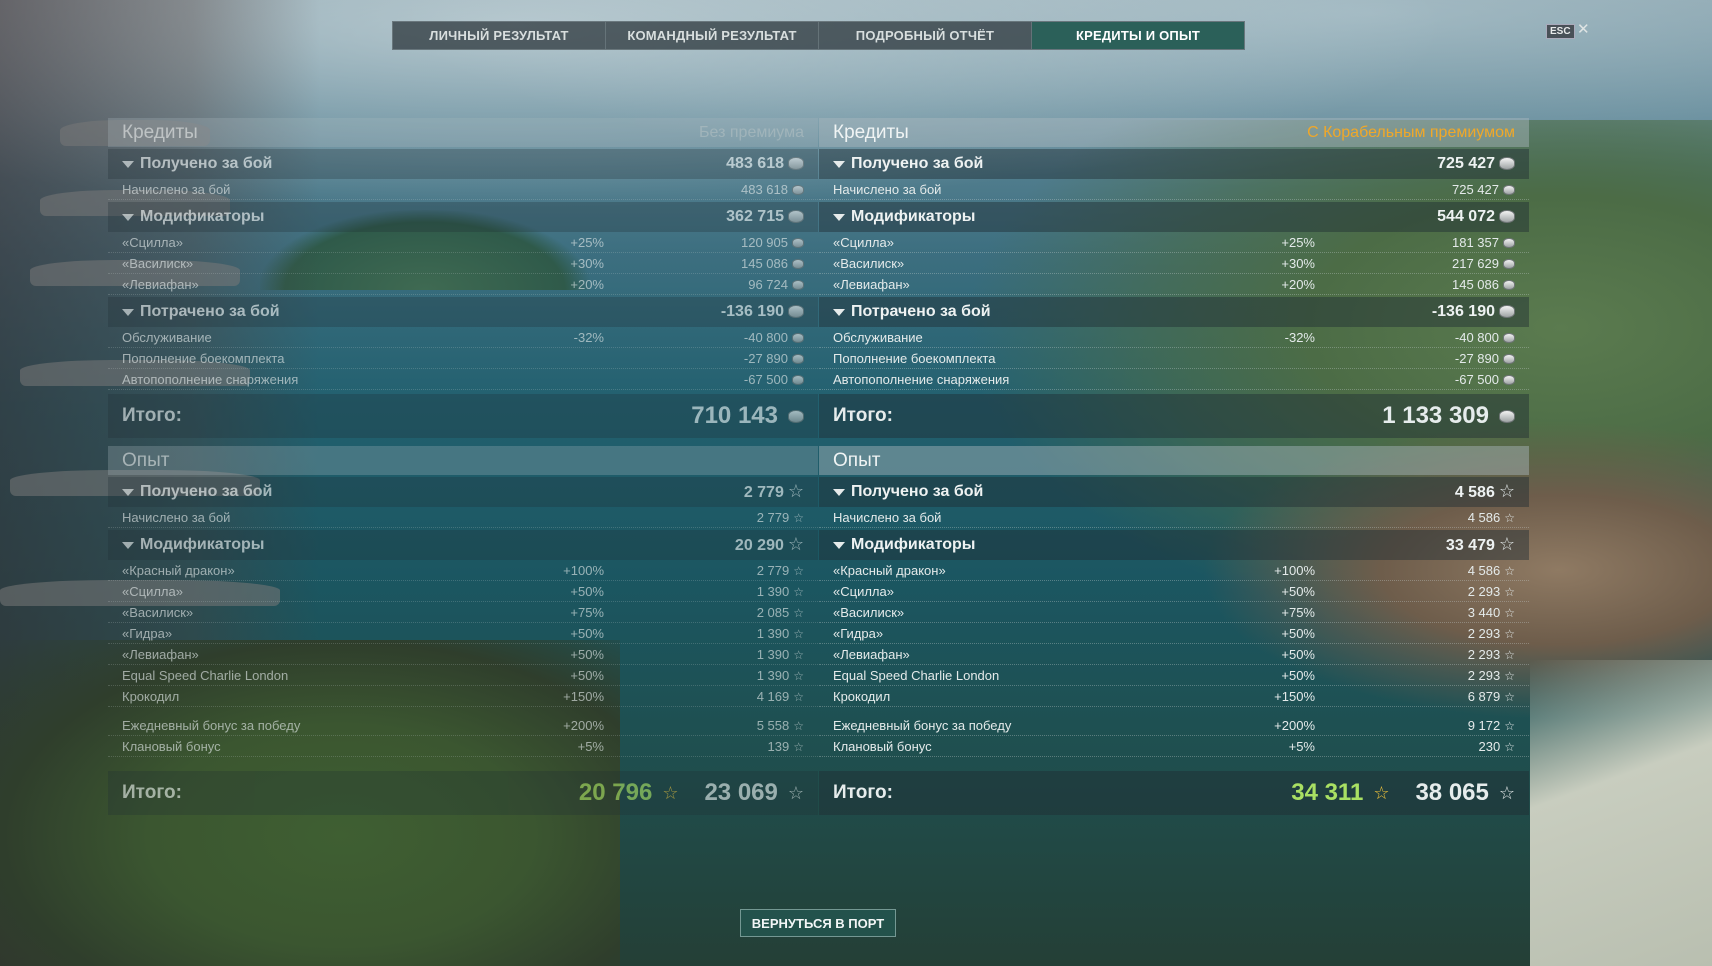  What do you see at coordinates (1415, 746) in the screenshot?
I see `row-value: 230 ☆` at bounding box center [1415, 746].